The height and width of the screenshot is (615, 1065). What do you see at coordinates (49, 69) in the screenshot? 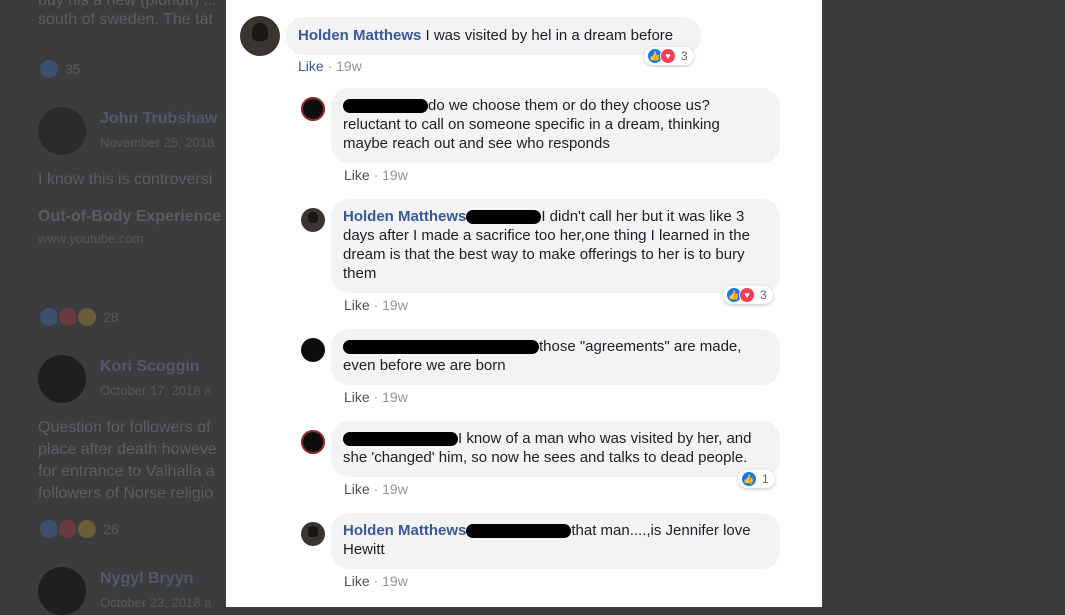
I see `like-icon` at bounding box center [49, 69].